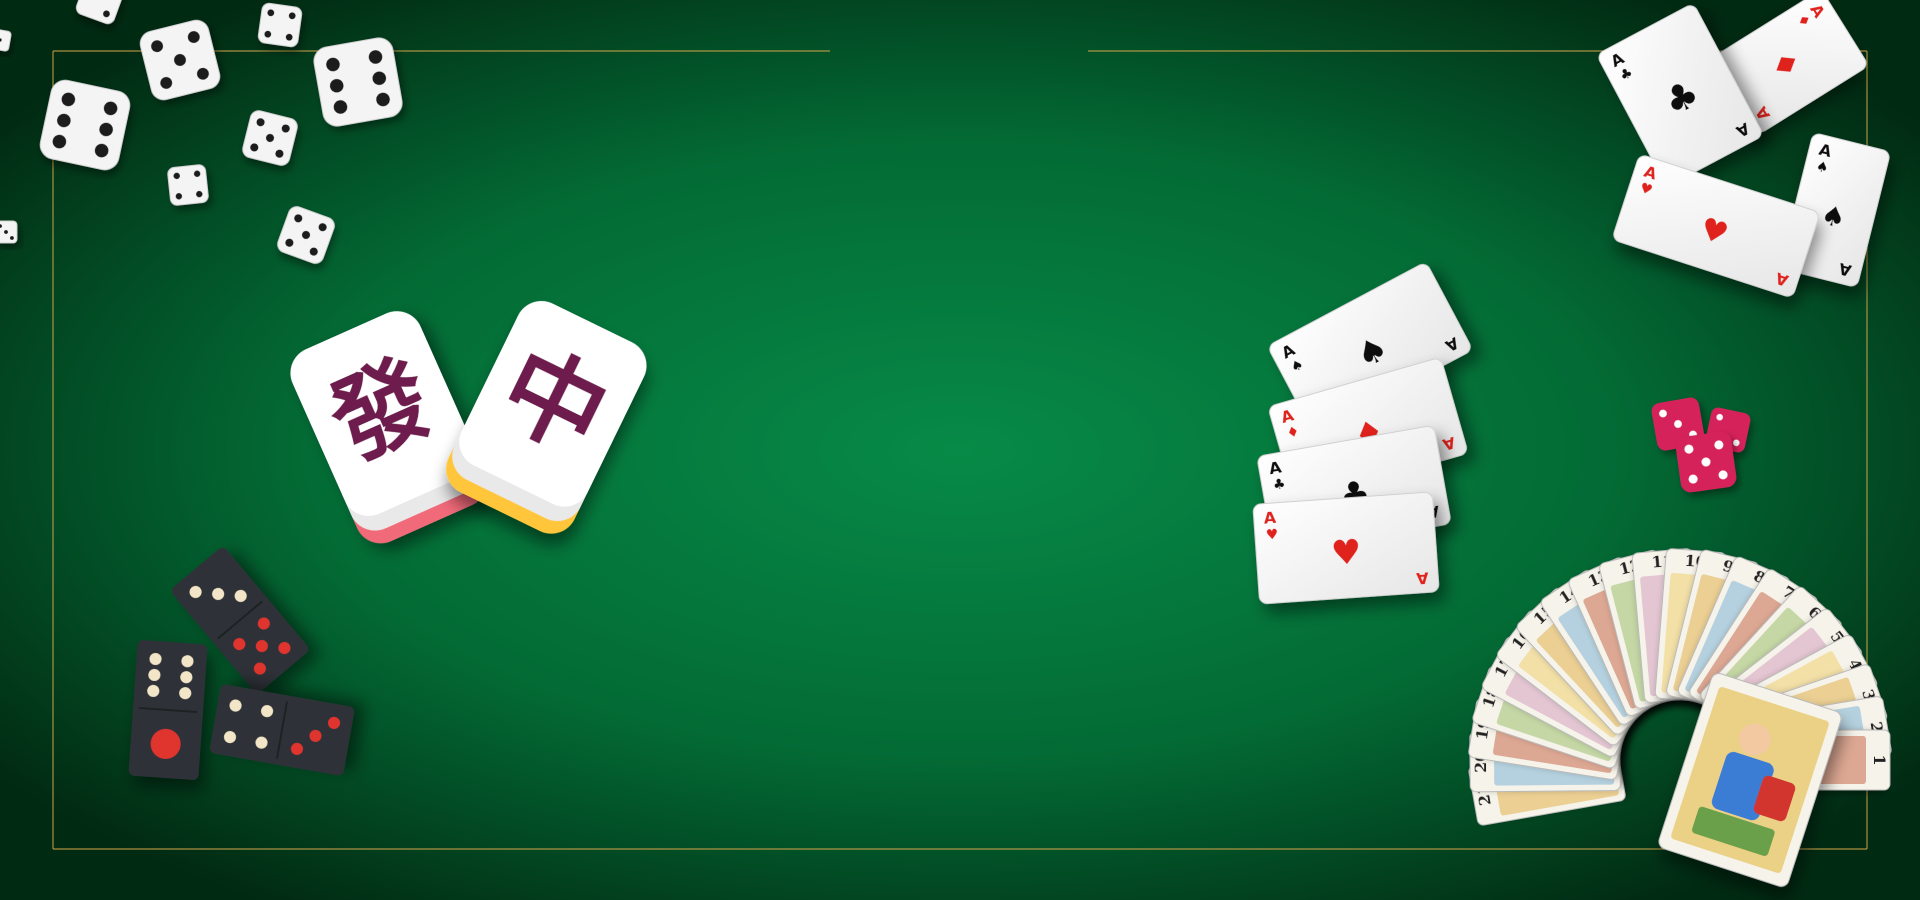  I want to click on card-corner-suit: ♥, so click(1272, 535).